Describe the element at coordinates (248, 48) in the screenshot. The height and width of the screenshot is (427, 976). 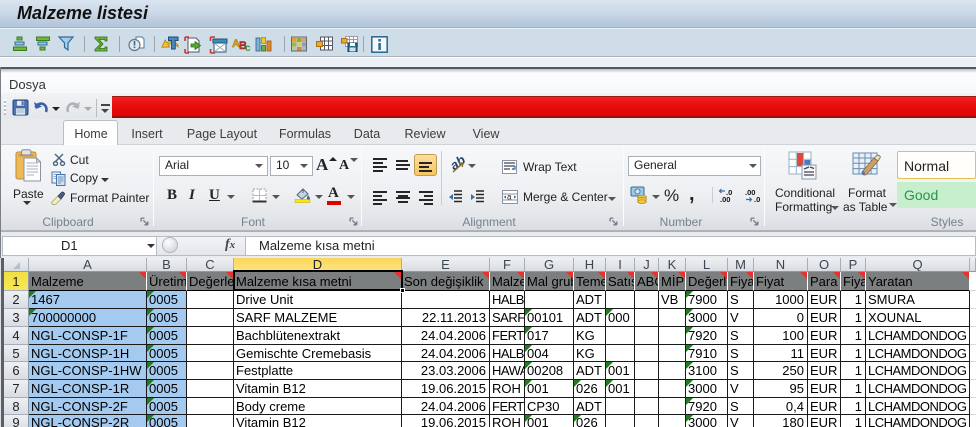
I see `svg-text: c` at that location.